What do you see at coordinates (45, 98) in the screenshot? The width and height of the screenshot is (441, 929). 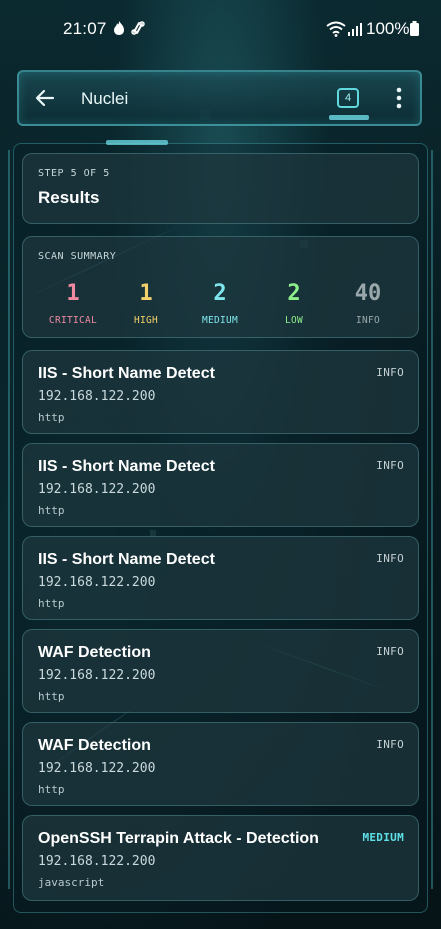 I see `back-arrow-icon` at bounding box center [45, 98].